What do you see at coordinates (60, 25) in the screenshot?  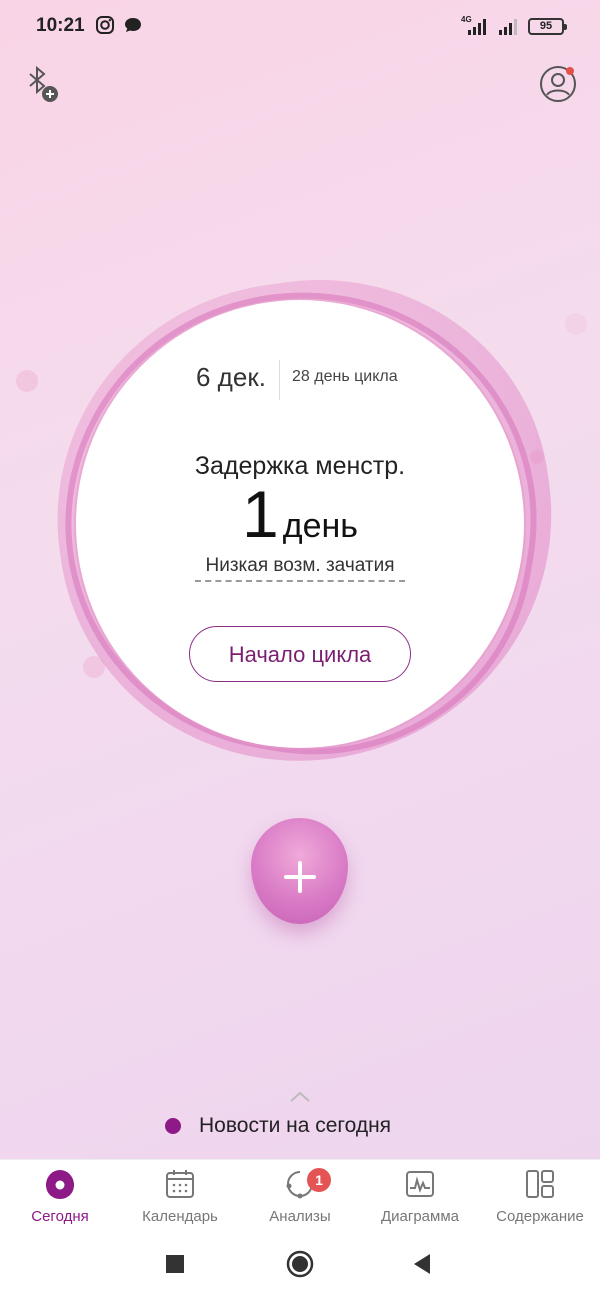 I see `status-time: 10:21` at bounding box center [60, 25].